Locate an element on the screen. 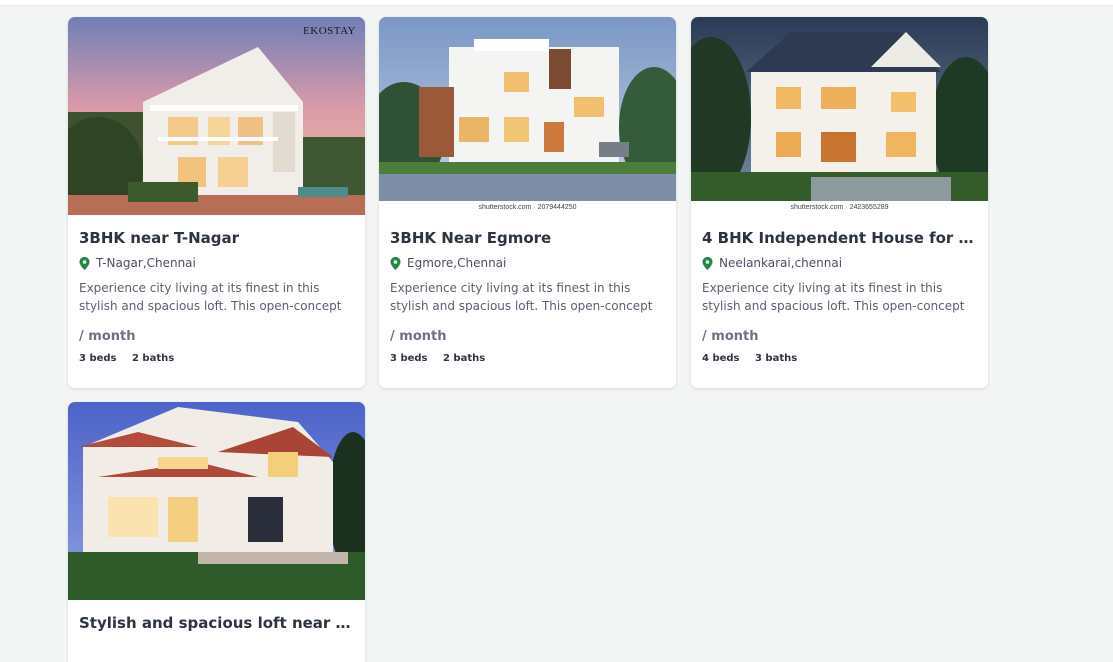 The height and width of the screenshot is (662, 1113). top-bar is located at coordinates (556, 3).